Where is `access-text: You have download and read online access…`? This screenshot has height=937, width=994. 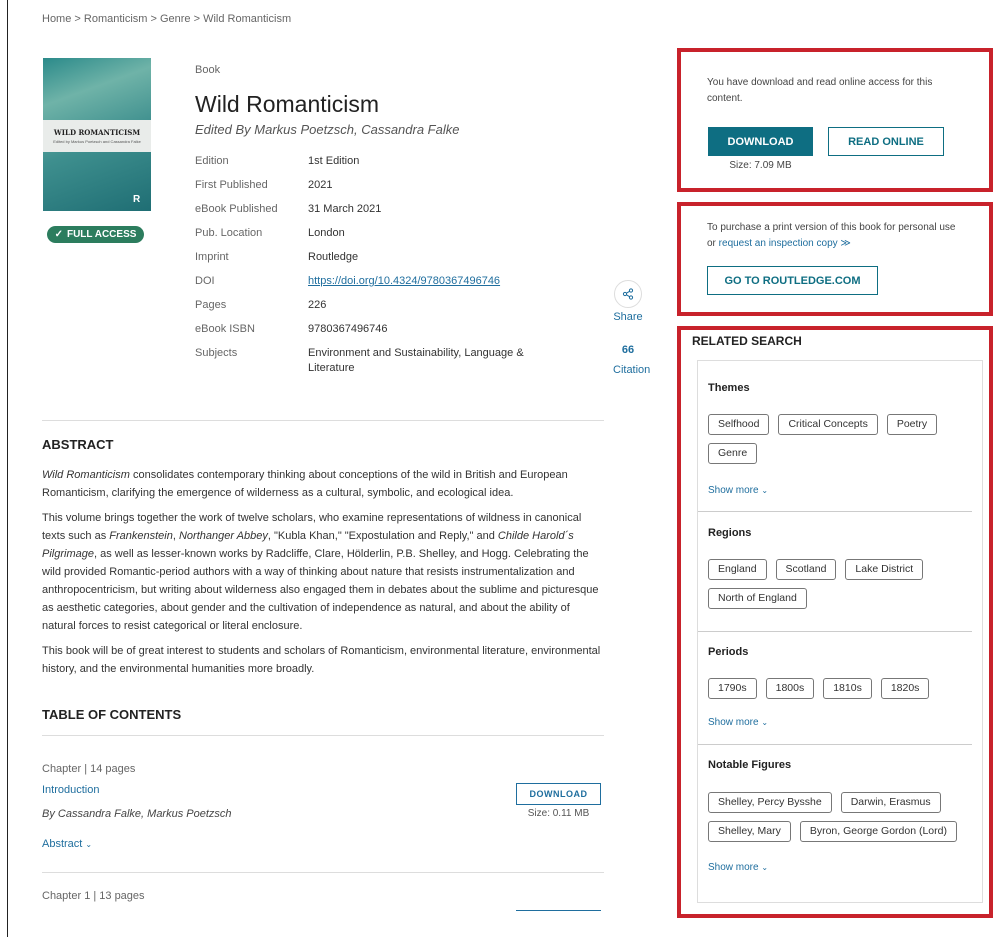 access-text: You have download and read online access… is located at coordinates (820, 90).